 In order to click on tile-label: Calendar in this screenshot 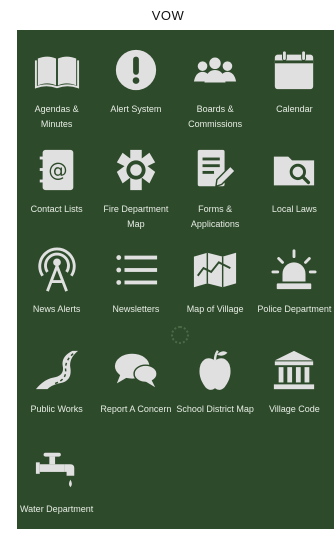, I will do `click(294, 109)`.